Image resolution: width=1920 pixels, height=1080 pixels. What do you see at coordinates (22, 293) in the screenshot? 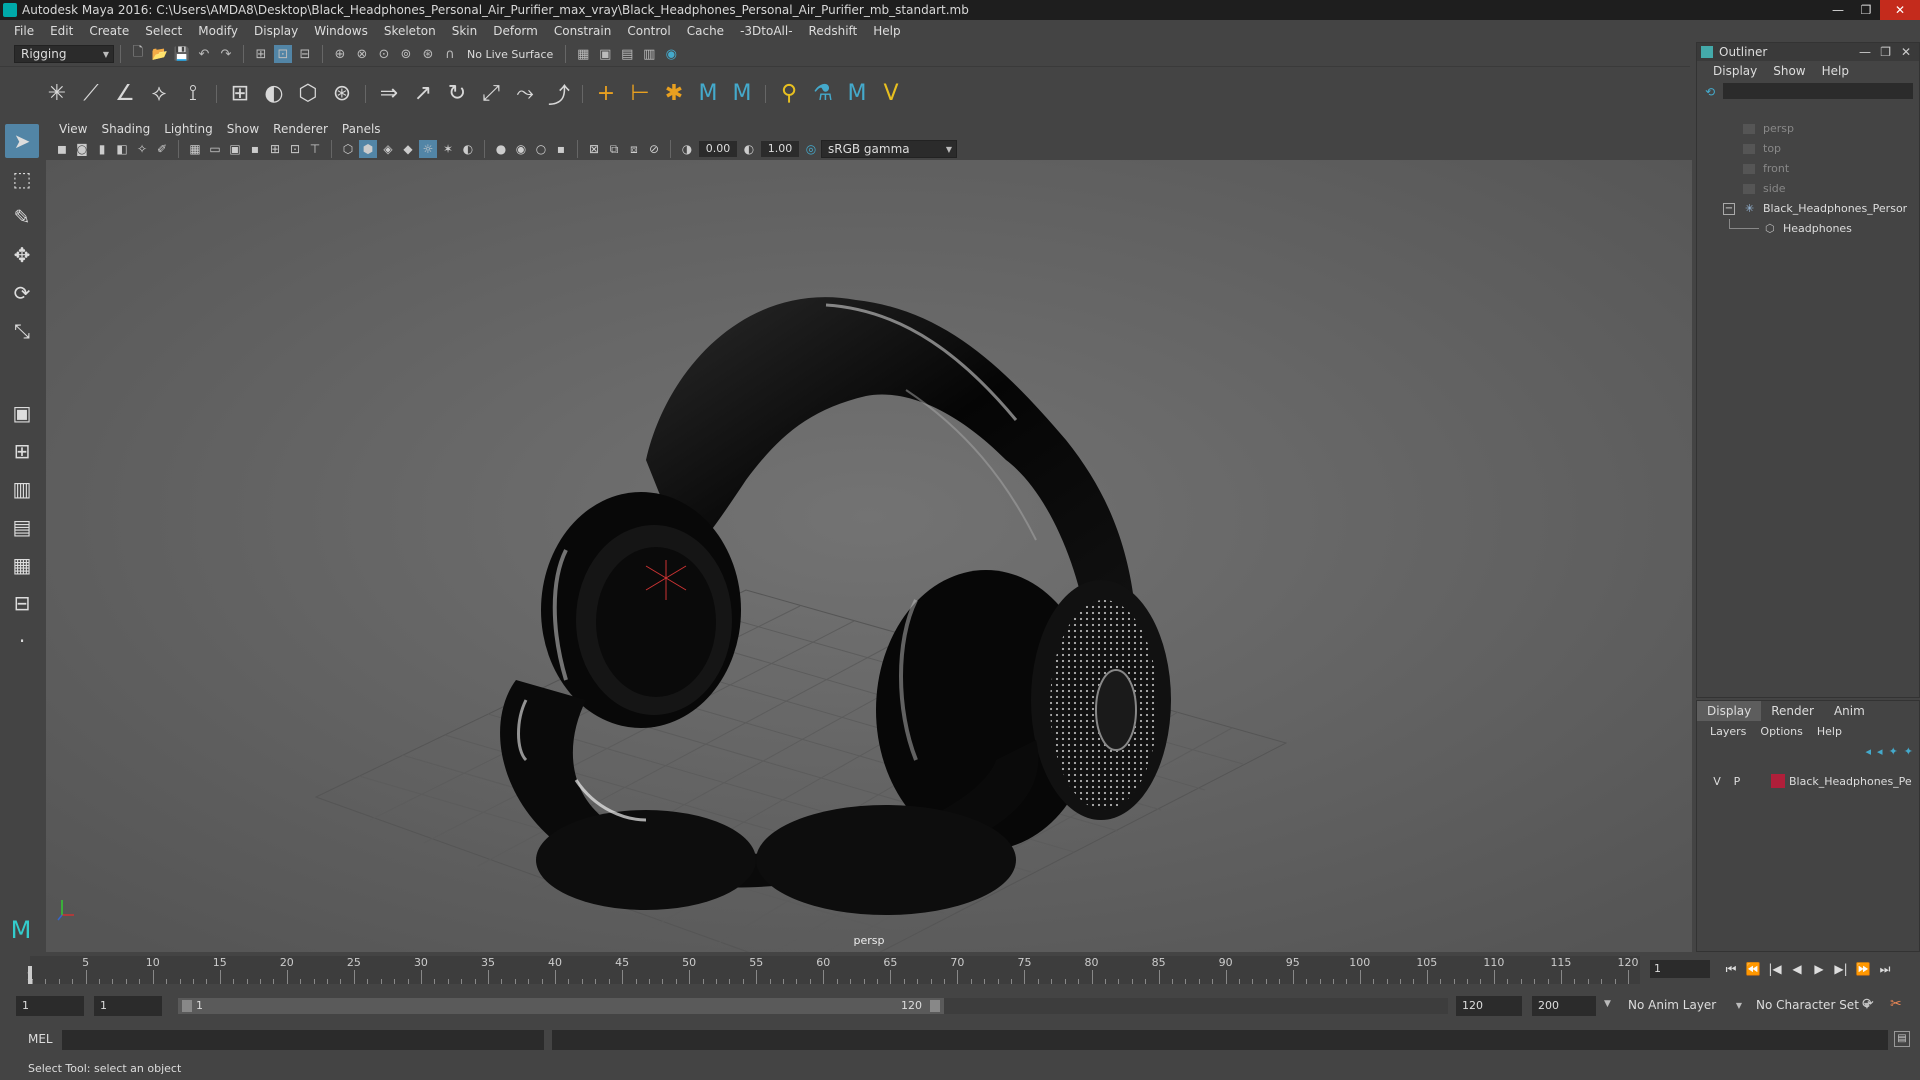
I see `rotate-tool-icon: ⟳` at bounding box center [22, 293].